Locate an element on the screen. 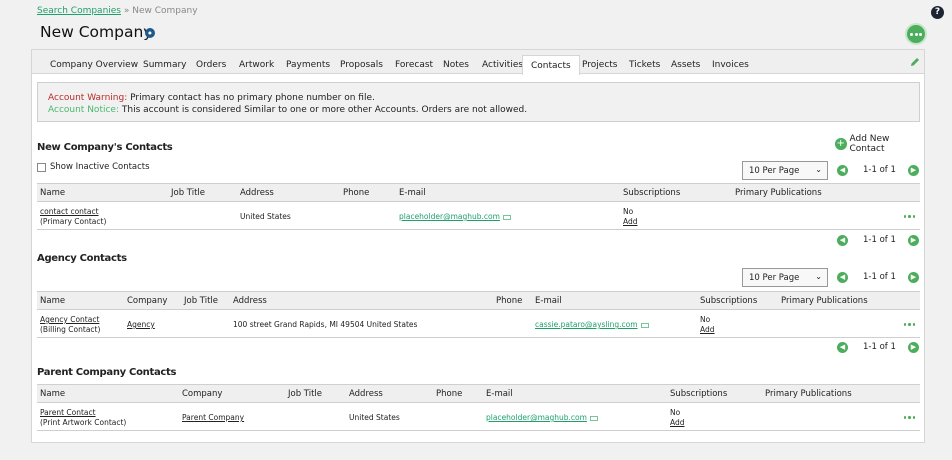 Image resolution: width=952 pixels, height=460 pixels. agency-section-title: Agency Contacts is located at coordinates (82, 258).